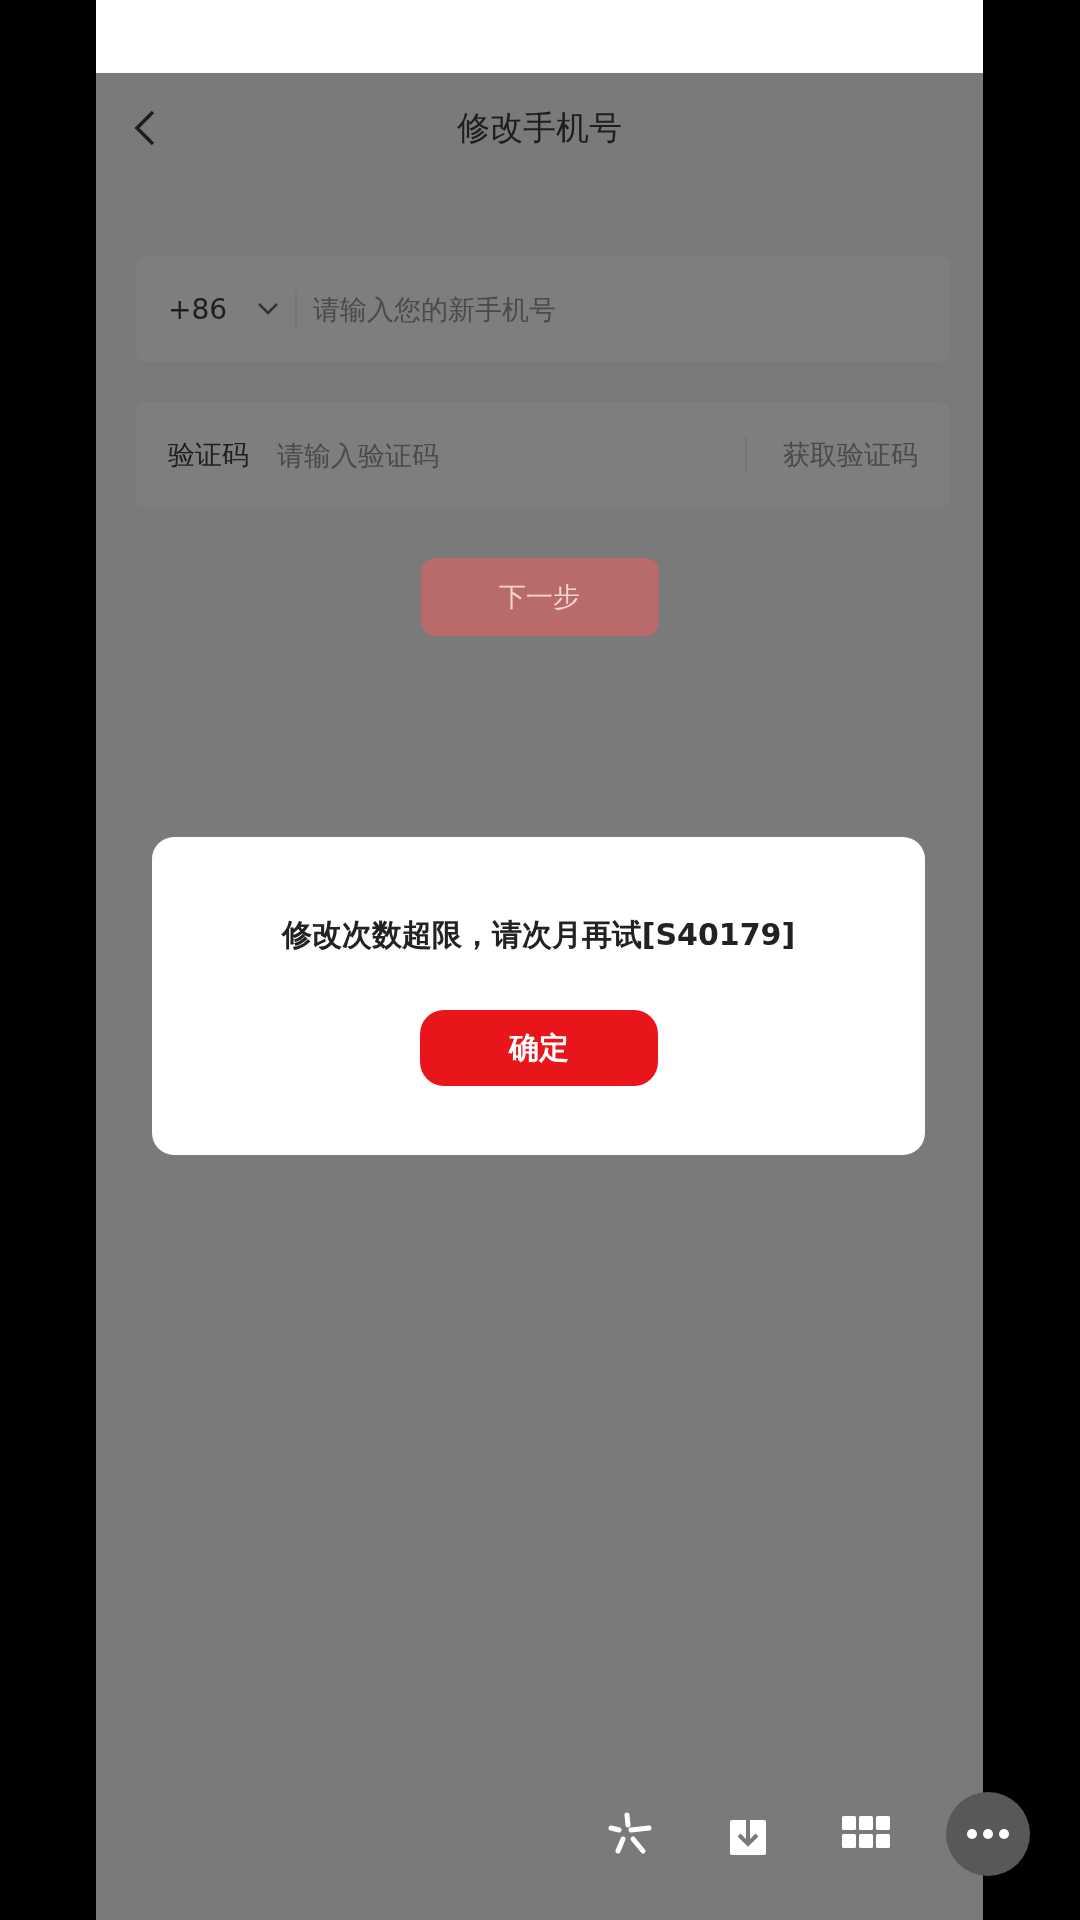 The height and width of the screenshot is (1920, 1080). What do you see at coordinates (539, 127) in the screenshot?
I see `page-title: 修改手机号` at bounding box center [539, 127].